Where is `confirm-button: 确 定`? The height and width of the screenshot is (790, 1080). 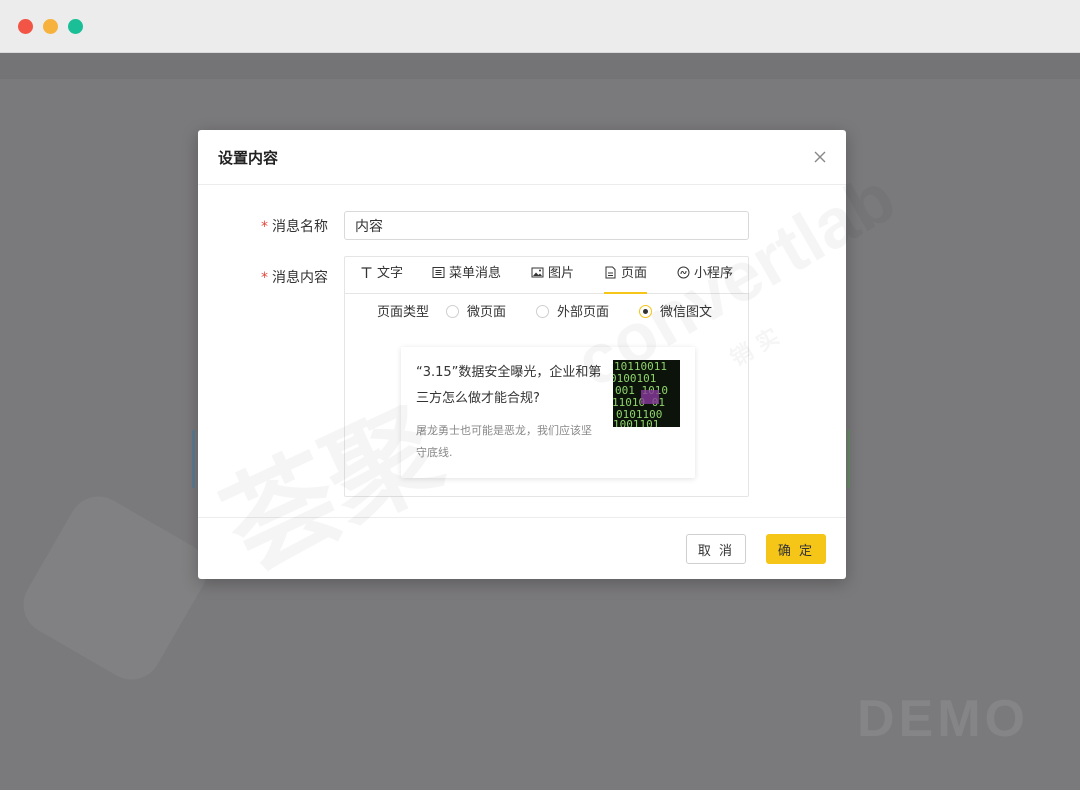 confirm-button: 确 定 is located at coordinates (796, 549).